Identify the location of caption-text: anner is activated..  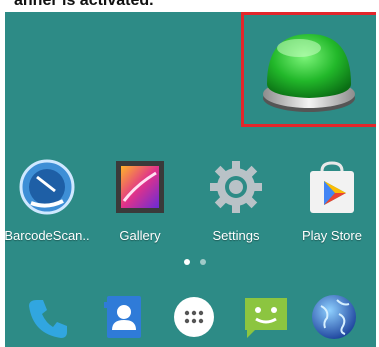
(84, 4).